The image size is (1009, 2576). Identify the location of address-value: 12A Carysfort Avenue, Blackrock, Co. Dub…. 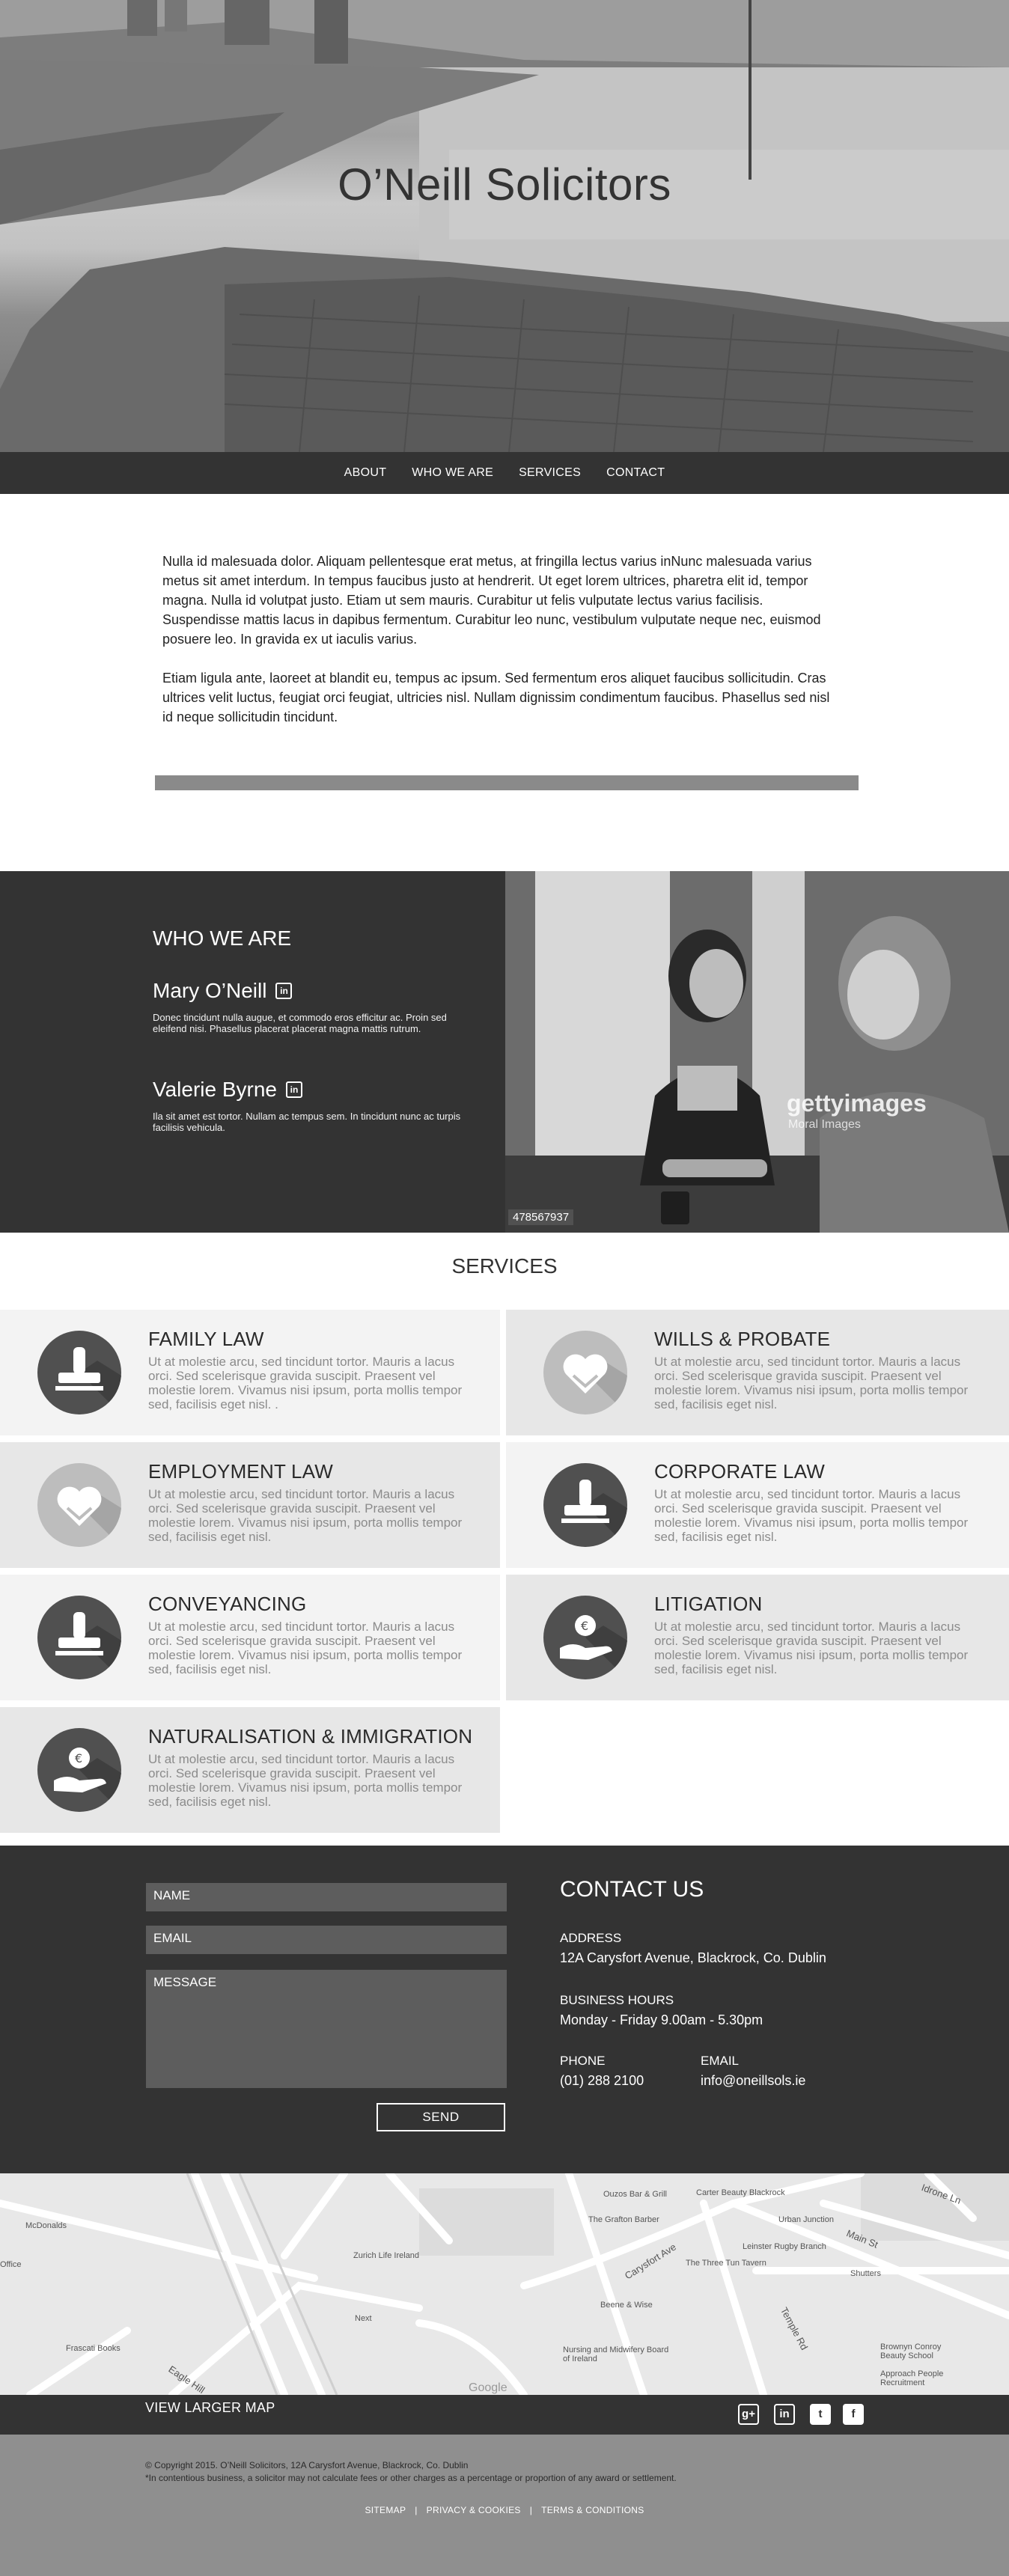
(693, 1957).